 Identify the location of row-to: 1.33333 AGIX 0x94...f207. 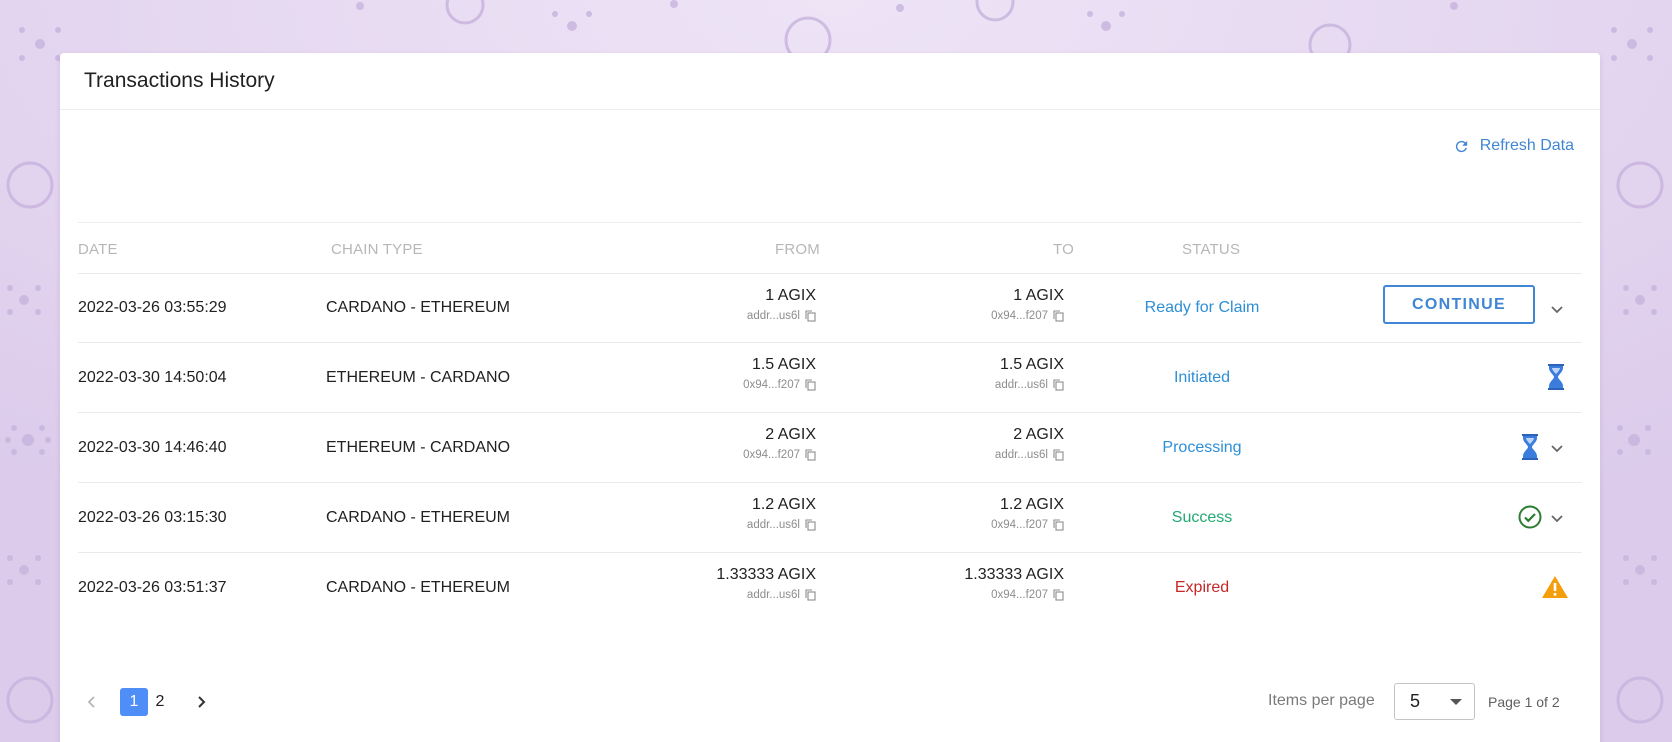
(1014, 584).